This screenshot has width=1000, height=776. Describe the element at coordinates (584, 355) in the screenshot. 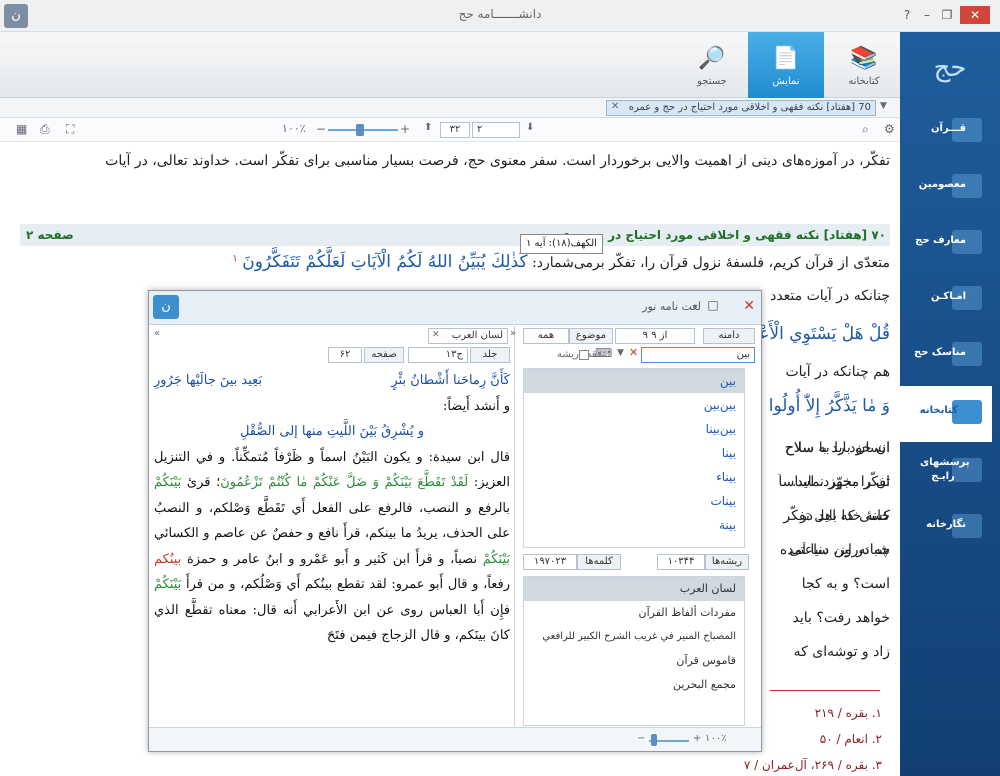

I see `root-only-checkbox` at that location.